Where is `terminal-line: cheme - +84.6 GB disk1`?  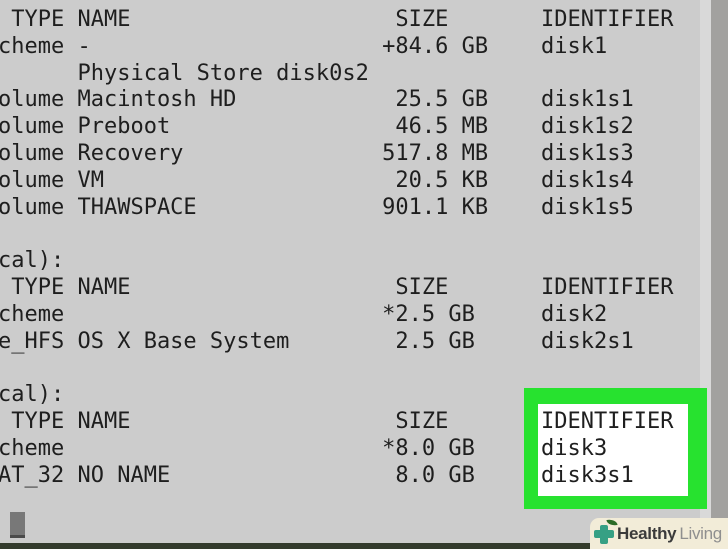
terminal-line: cheme - +84.6 GB disk1 is located at coordinates (304, 46).